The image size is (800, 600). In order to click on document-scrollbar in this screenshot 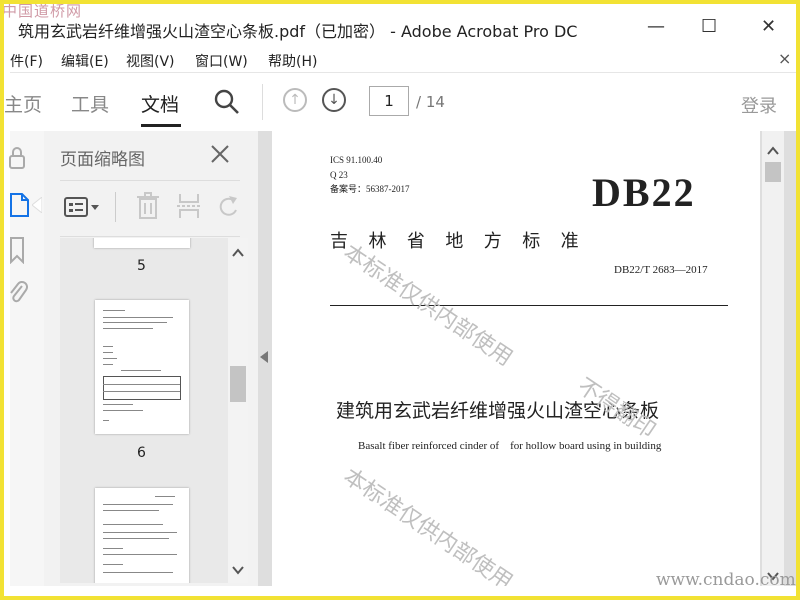, I will do `click(773, 358)`.